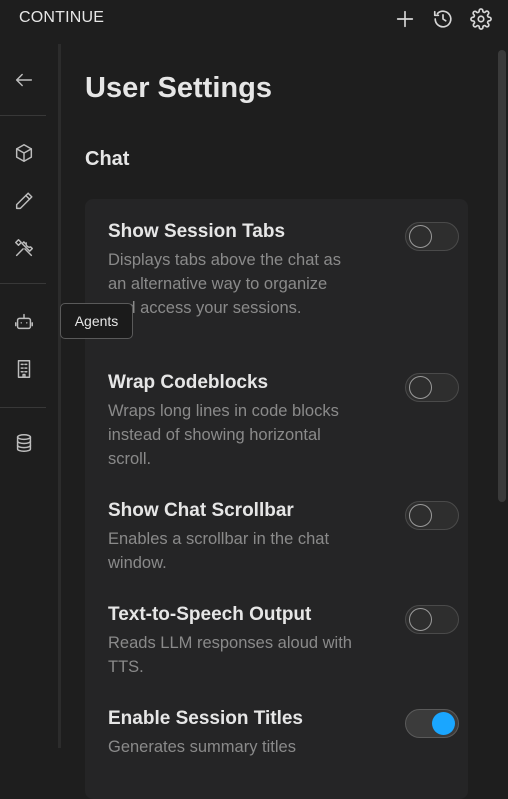  I want to click on toggle-wrap-codeblocks, so click(432, 387).